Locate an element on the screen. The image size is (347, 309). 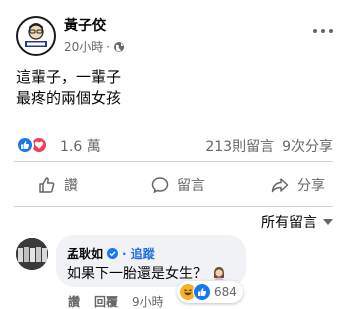
comment-reactions: 684 is located at coordinates (210, 292).